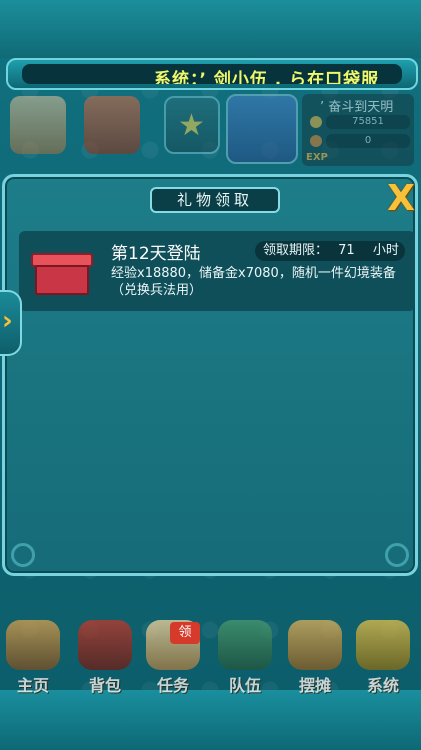  I want to click on deadline-label: 领取期限：, so click(296, 250).